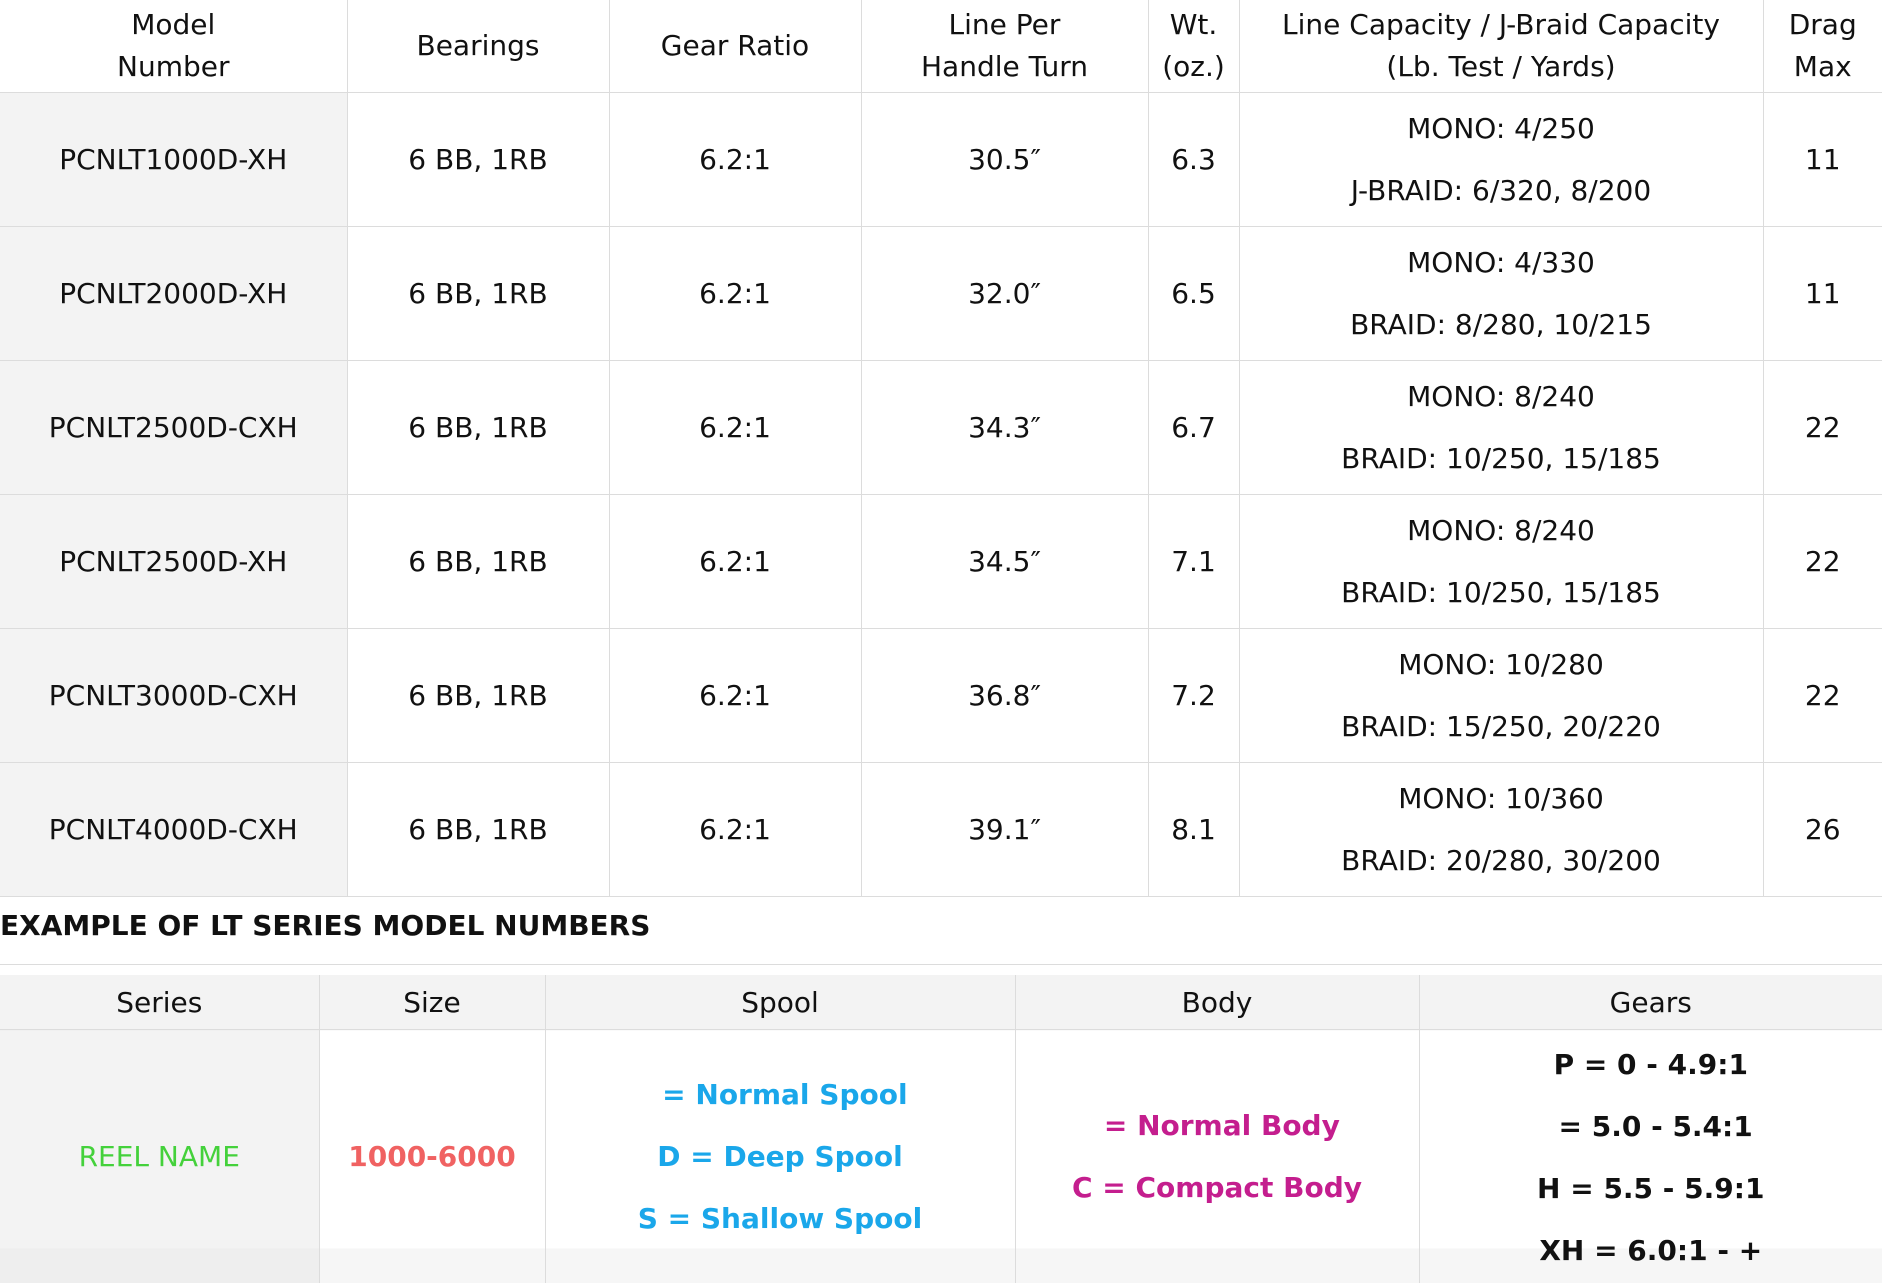 This screenshot has height=1283, width=1882. I want to click on weight-cell: 6.5, so click(1193, 294).